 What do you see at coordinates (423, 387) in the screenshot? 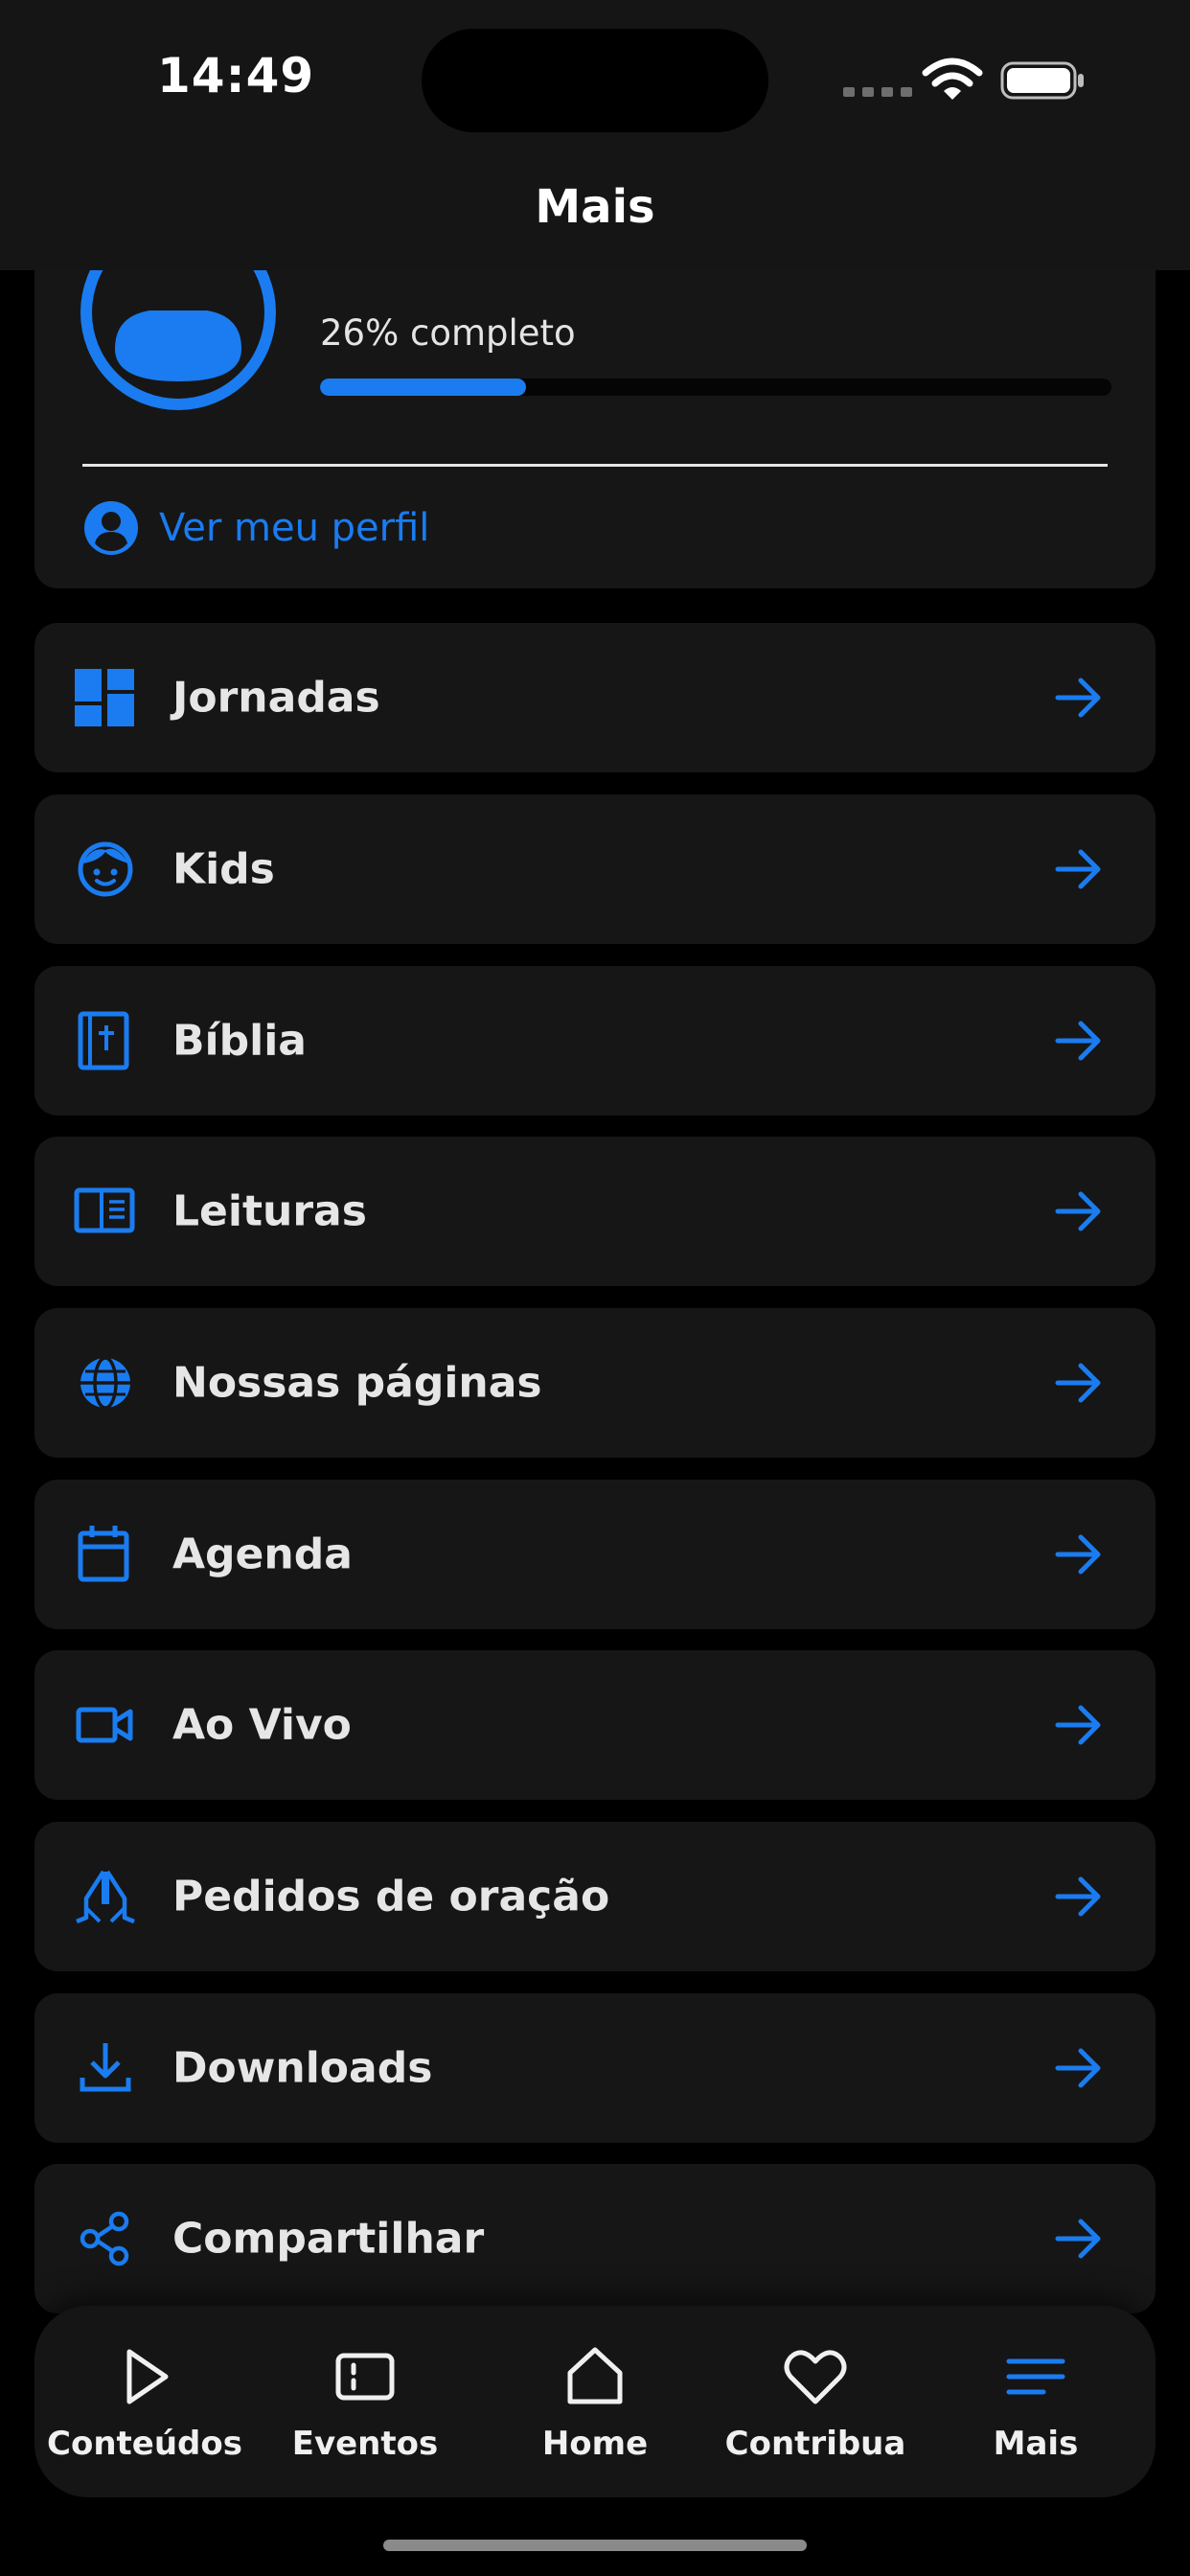
I see `profile-progress-fill` at bounding box center [423, 387].